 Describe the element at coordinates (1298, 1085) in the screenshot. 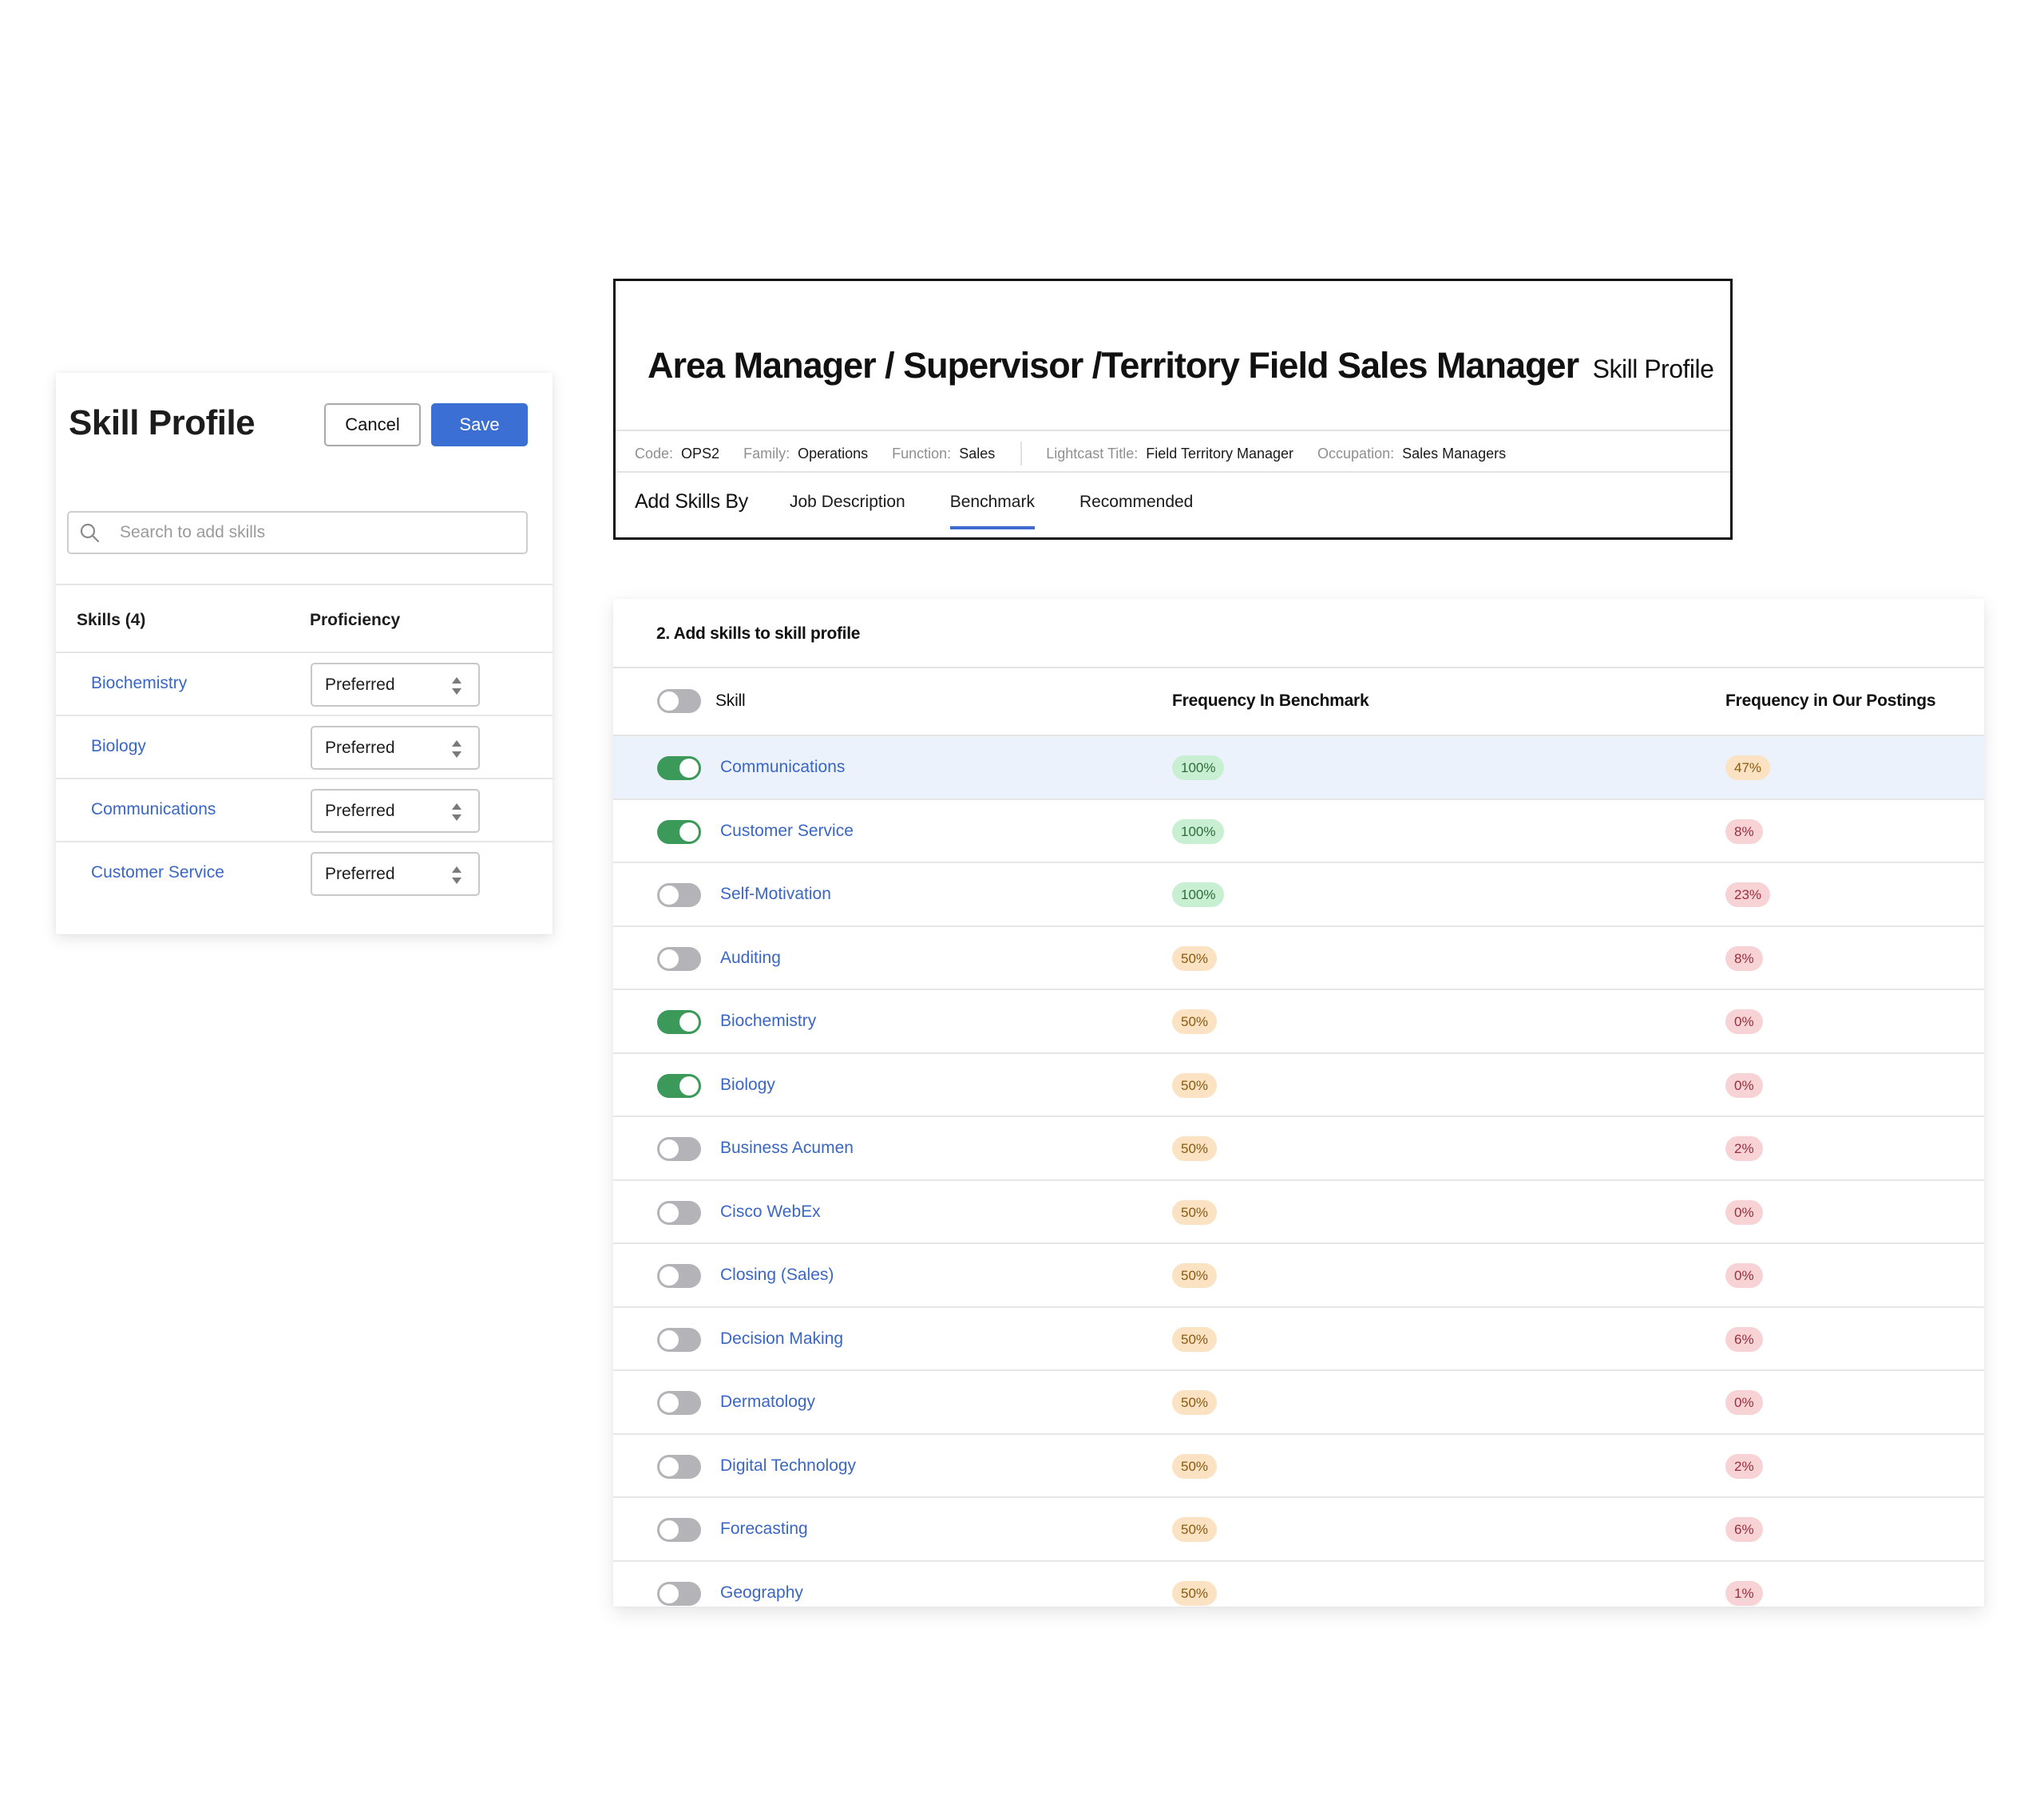

I see `skill-row: Biology 50% 0%` at that location.